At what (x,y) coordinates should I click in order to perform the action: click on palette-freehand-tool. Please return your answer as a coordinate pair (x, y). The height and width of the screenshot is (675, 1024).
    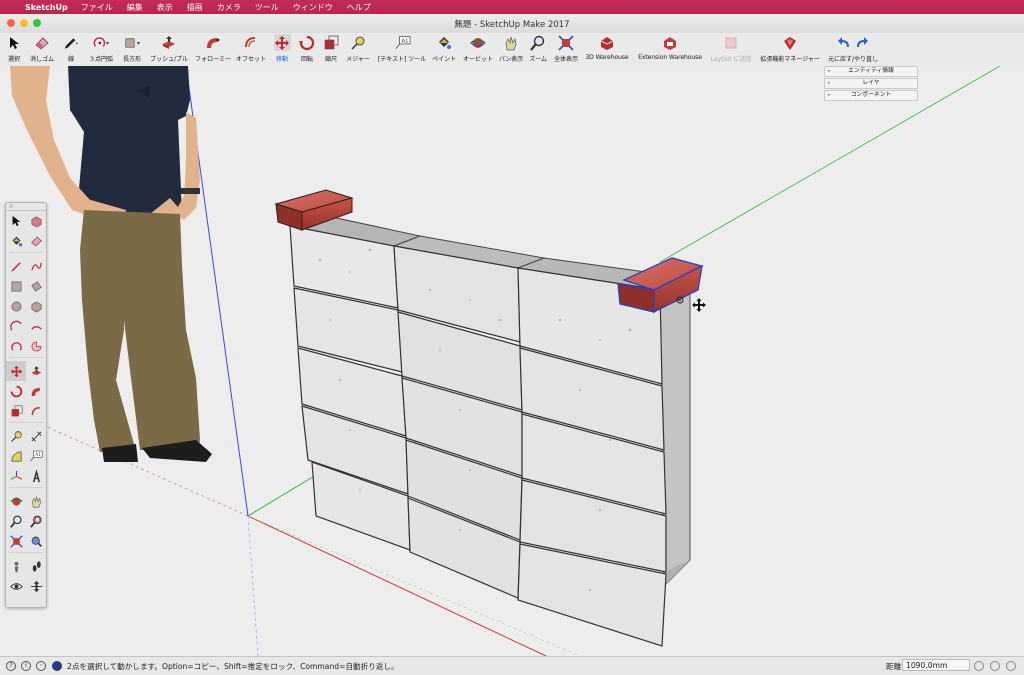
    Looking at the image, I should click on (36, 266).